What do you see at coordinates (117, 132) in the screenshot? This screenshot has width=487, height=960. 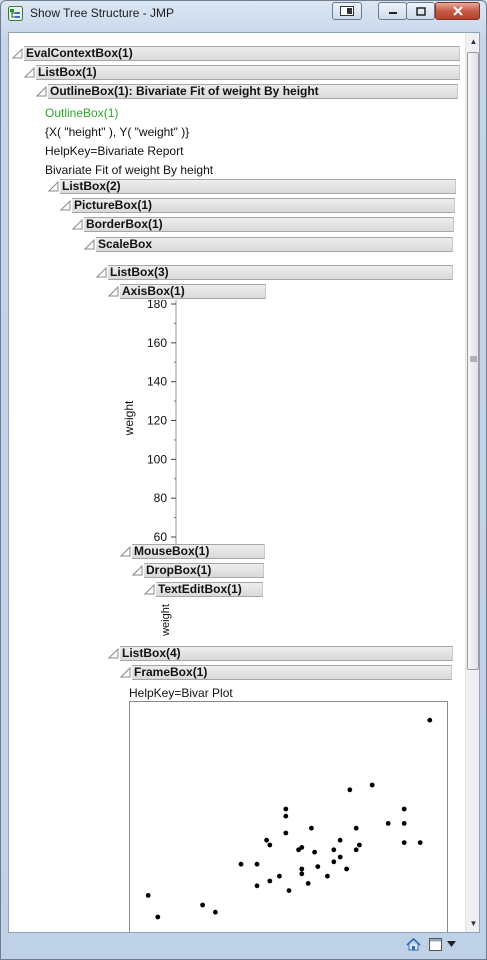 I see `xy-spec-text: {X( "height" ), Y( "weight" )}` at bounding box center [117, 132].